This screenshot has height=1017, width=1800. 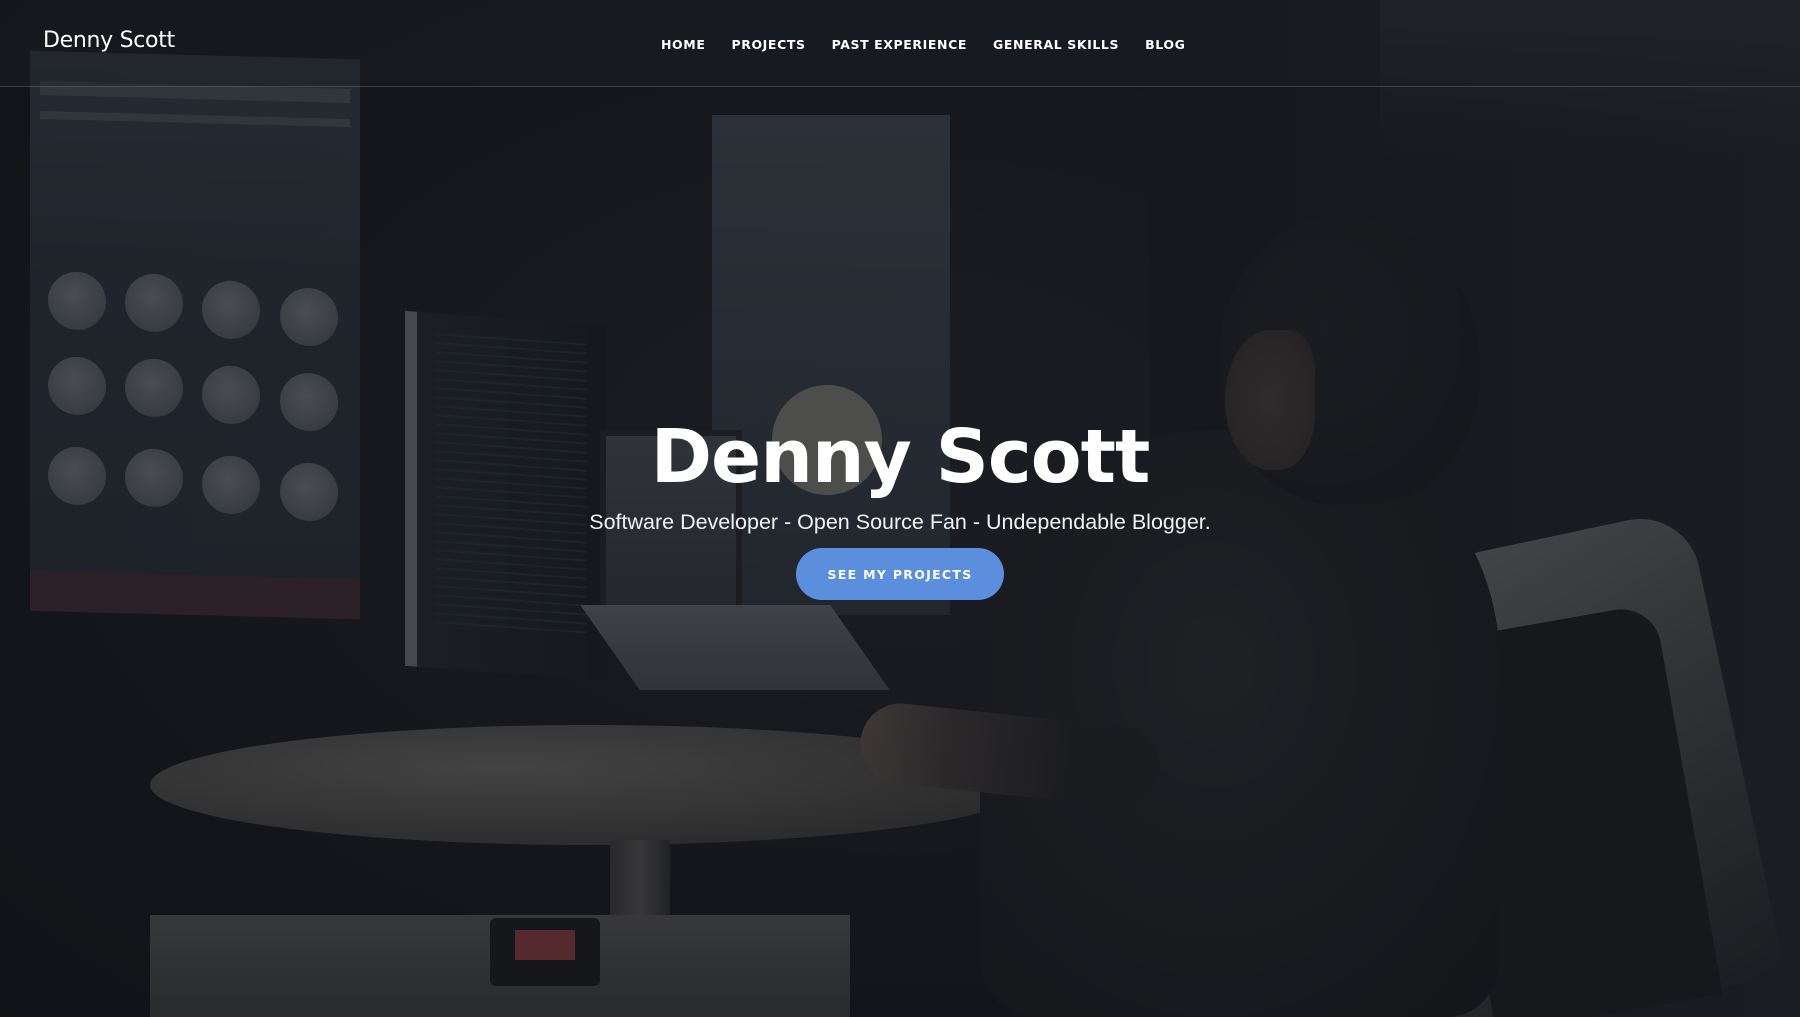 I want to click on nav-item-past-experience: PAST EXPERIENCE, so click(x=899, y=45).